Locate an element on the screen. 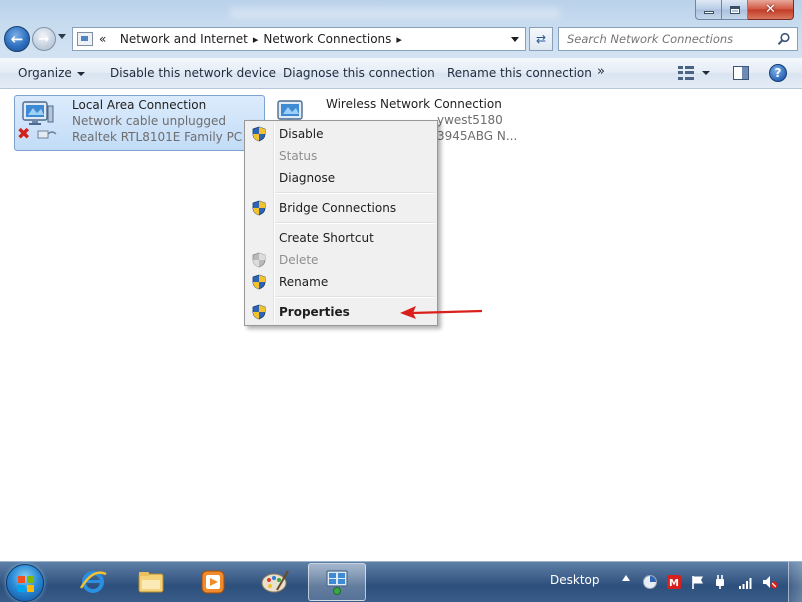 The image size is (802, 602). show-desktop-button is located at coordinates (795, 582).